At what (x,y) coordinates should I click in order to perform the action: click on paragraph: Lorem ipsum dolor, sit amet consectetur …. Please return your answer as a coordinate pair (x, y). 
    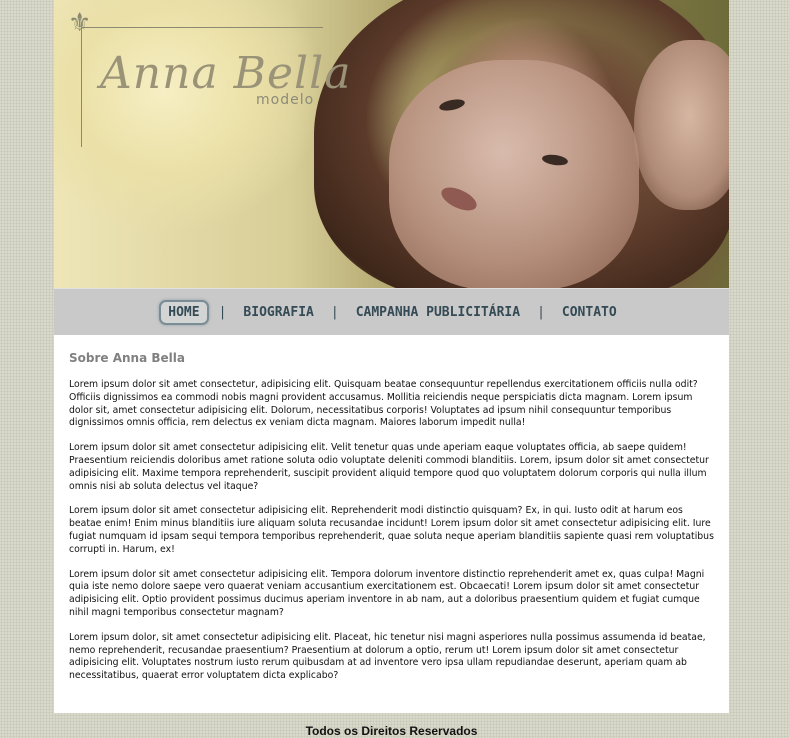
    Looking at the image, I should click on (387, 656).